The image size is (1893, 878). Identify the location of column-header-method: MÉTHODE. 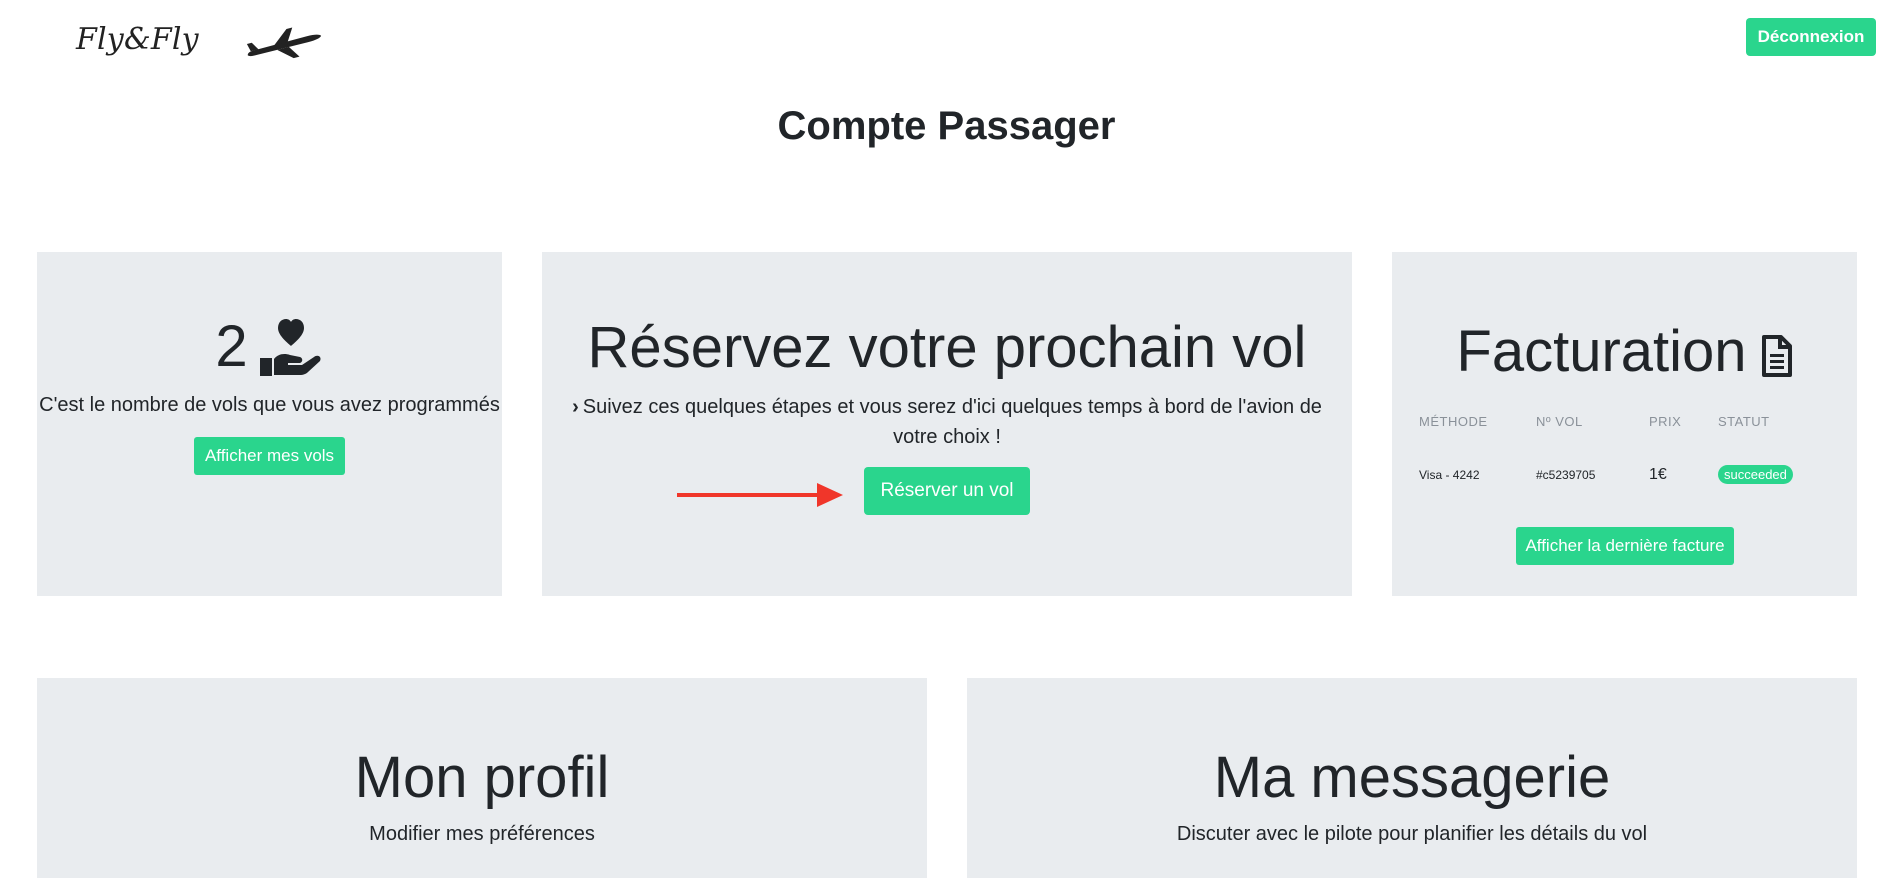
(1453, 421).